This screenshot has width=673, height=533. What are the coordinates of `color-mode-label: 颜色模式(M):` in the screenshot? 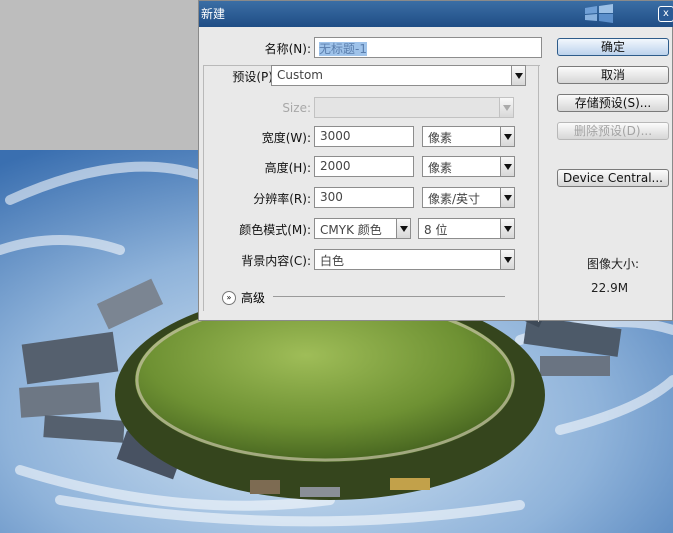 It's located at (275, 230).